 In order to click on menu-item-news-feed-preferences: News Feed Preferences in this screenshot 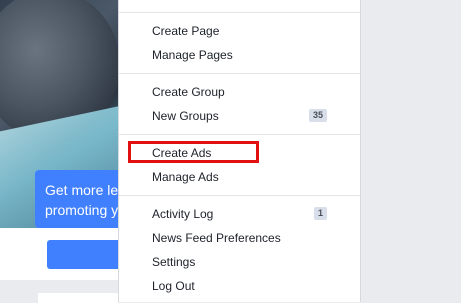, I will do `click(216, 238)`.